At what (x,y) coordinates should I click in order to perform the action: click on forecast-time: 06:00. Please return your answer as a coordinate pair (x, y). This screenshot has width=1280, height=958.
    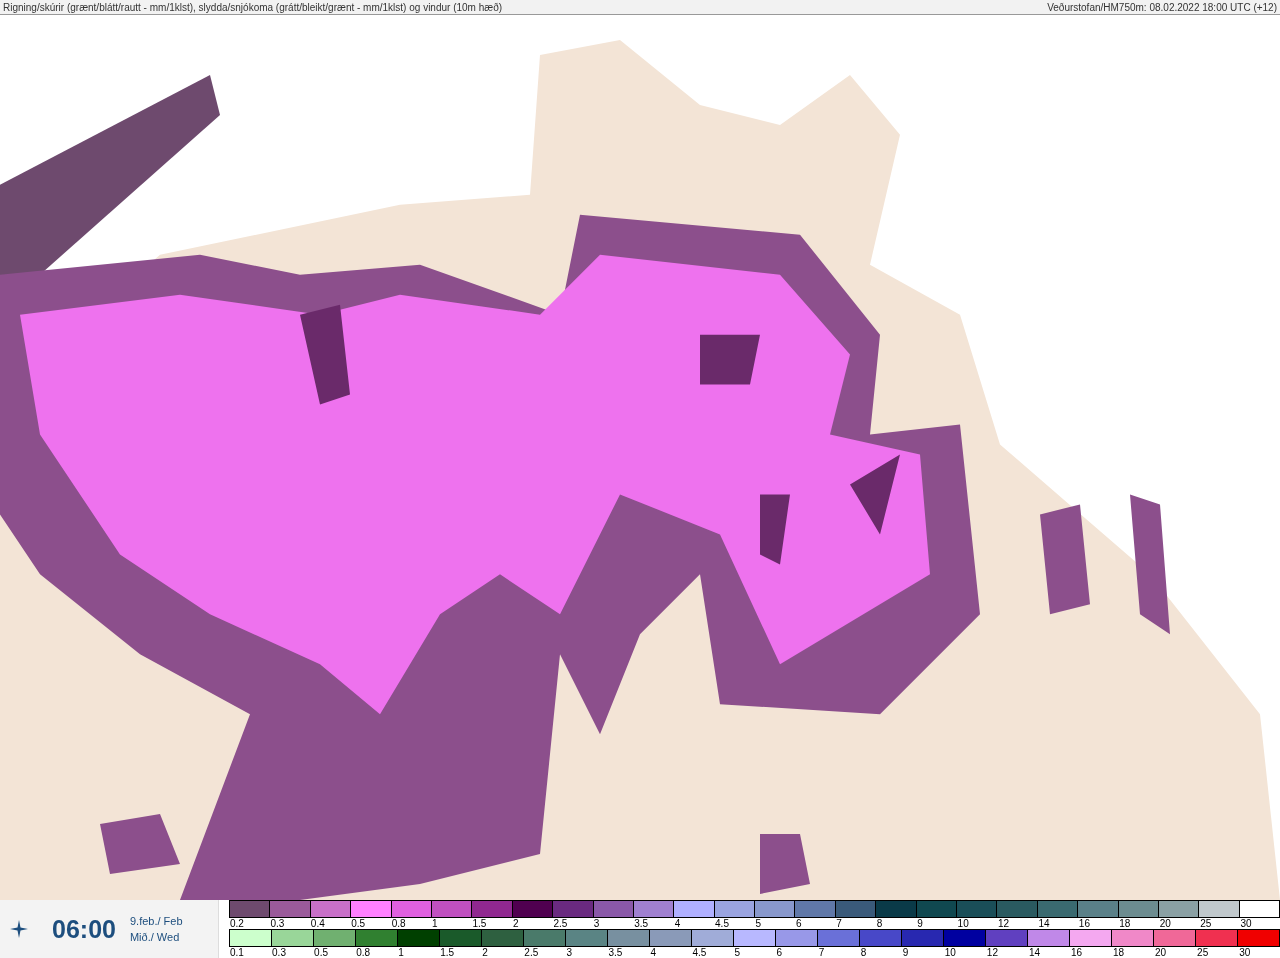
    Looking at the image, I should click on (84, 929).